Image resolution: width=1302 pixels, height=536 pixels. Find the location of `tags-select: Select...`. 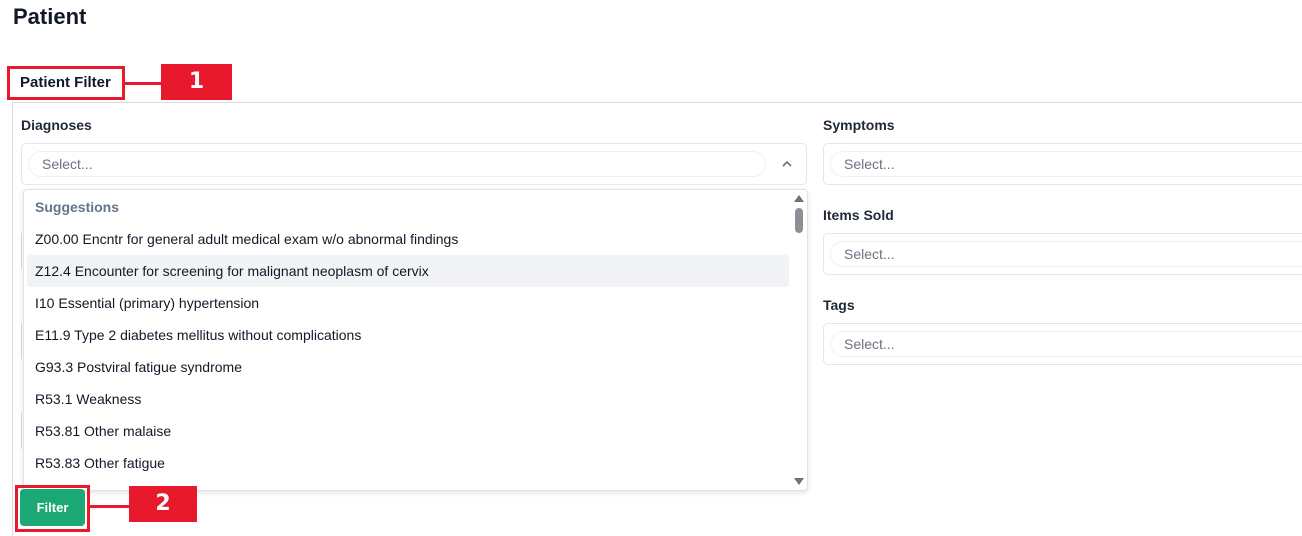

tags-select: Select... is located at coordinates (1062, 344).